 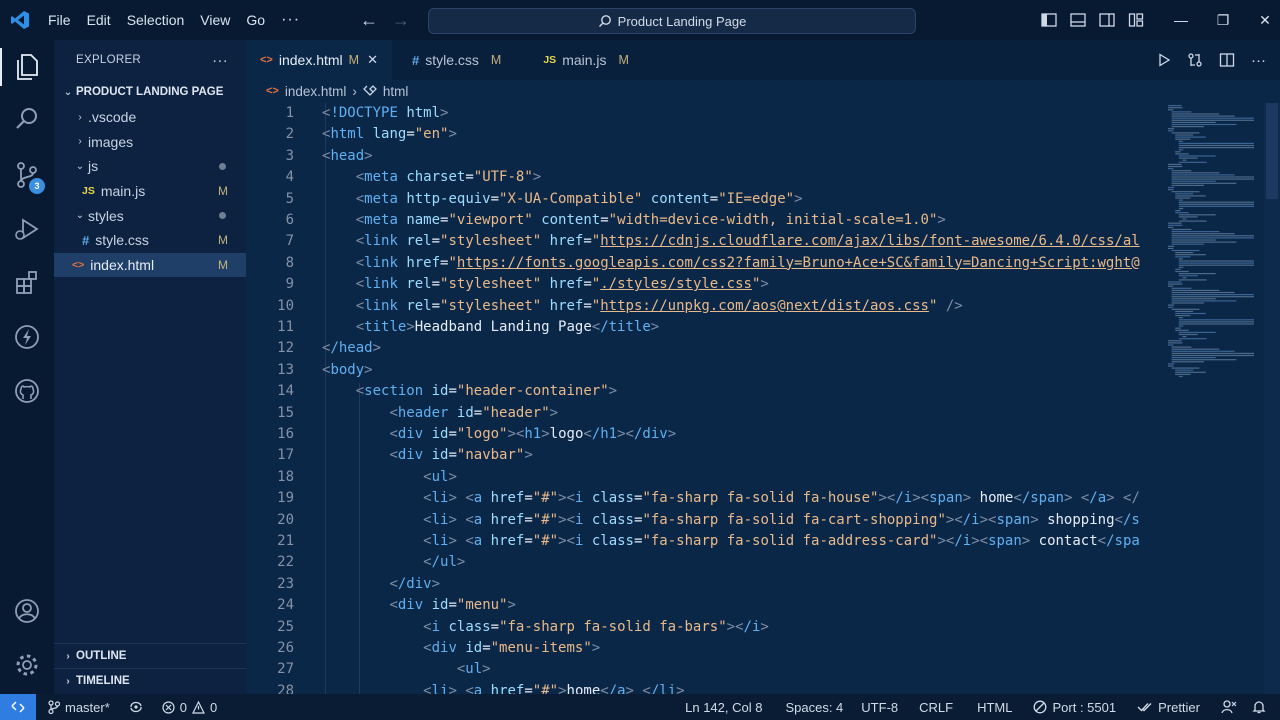 I want to click on run-and-debug-icon, so click(x=27, y=229).